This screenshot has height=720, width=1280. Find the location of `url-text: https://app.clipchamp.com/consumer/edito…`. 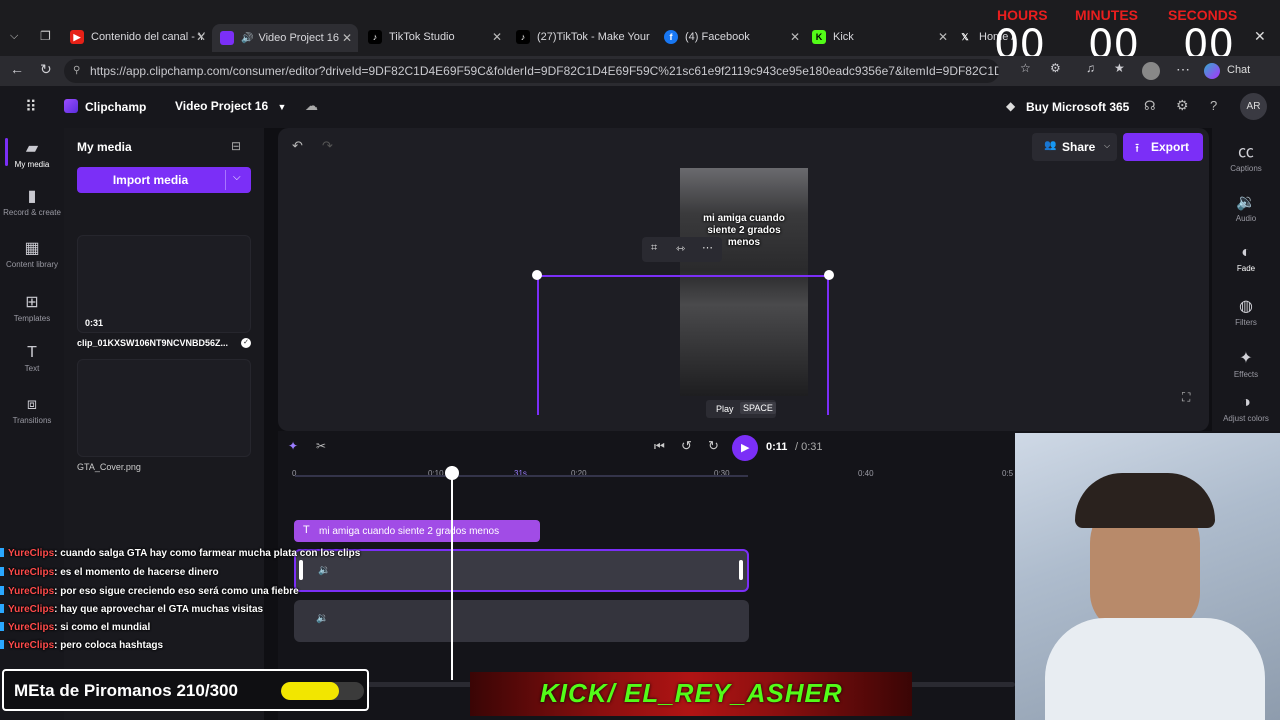

url-text: https://app.clipchamp.com/consumer/edito… is located at coordinates (544, 71).